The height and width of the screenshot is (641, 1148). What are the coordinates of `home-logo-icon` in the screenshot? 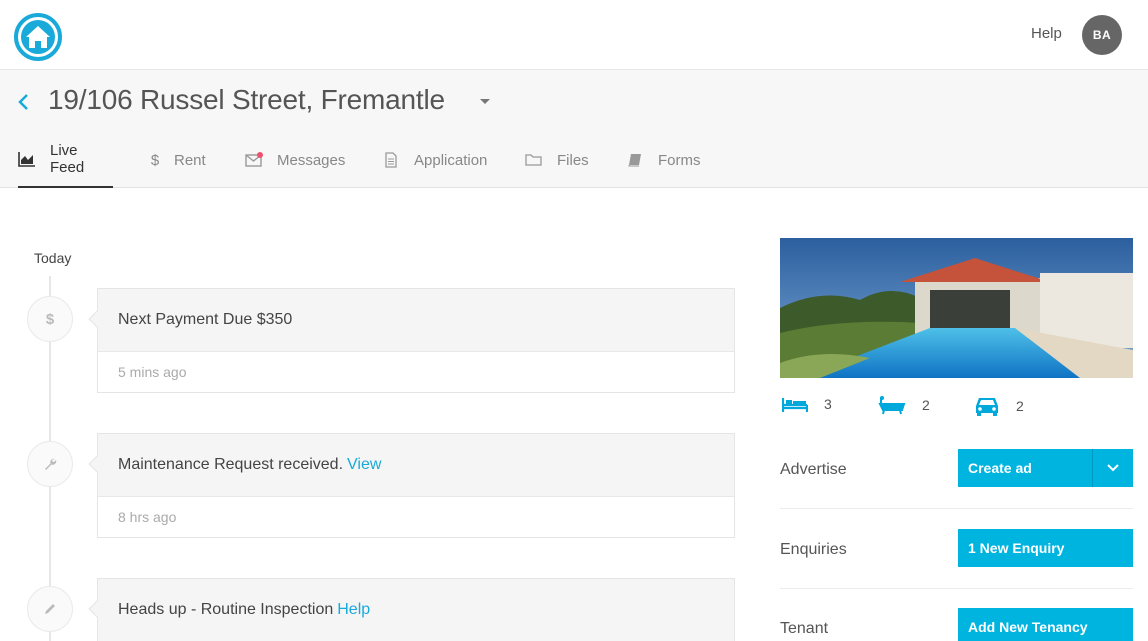 It's located at (38, 37).